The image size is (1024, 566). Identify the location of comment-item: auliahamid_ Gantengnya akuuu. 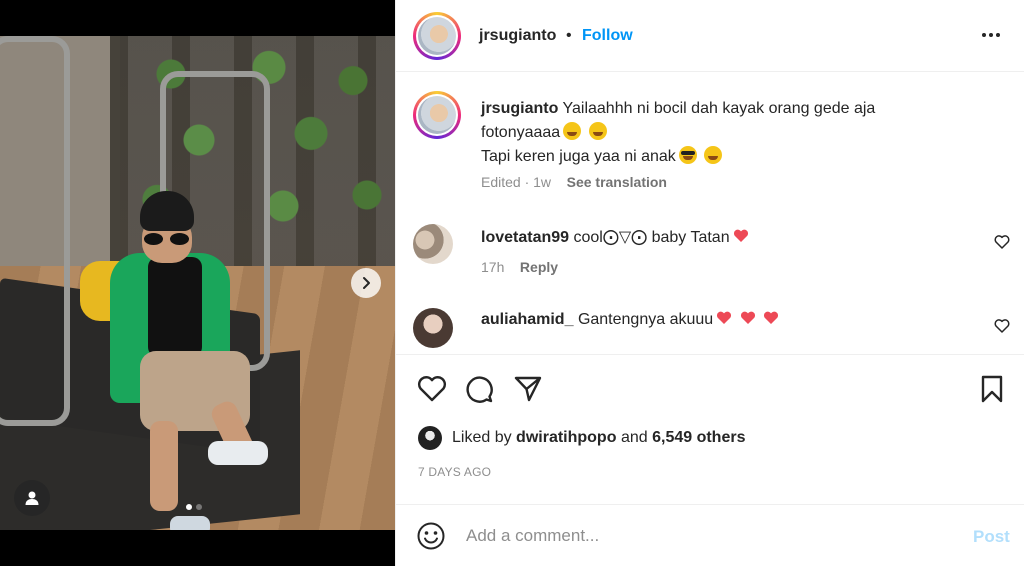
(630, 320).